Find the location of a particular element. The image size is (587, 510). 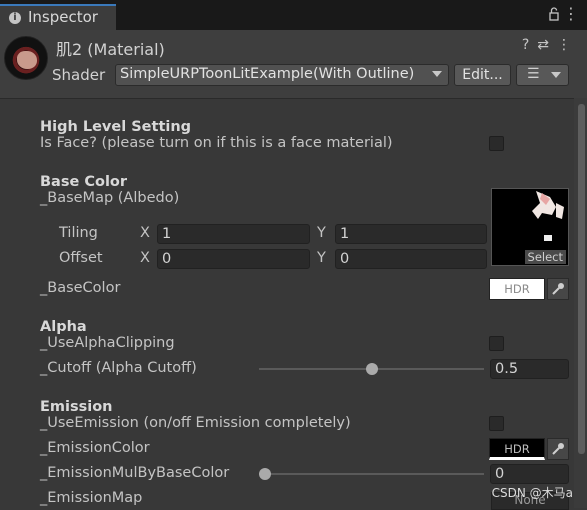

use-alpha-clipping-checkbox is located at coordinates (496, 343).